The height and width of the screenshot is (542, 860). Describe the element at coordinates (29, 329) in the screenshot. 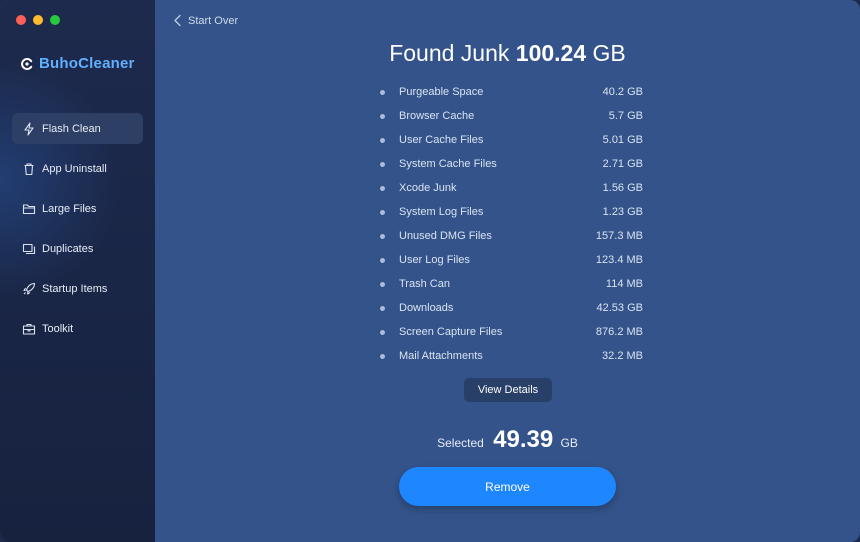

I see `toolkit-icon` at that location.